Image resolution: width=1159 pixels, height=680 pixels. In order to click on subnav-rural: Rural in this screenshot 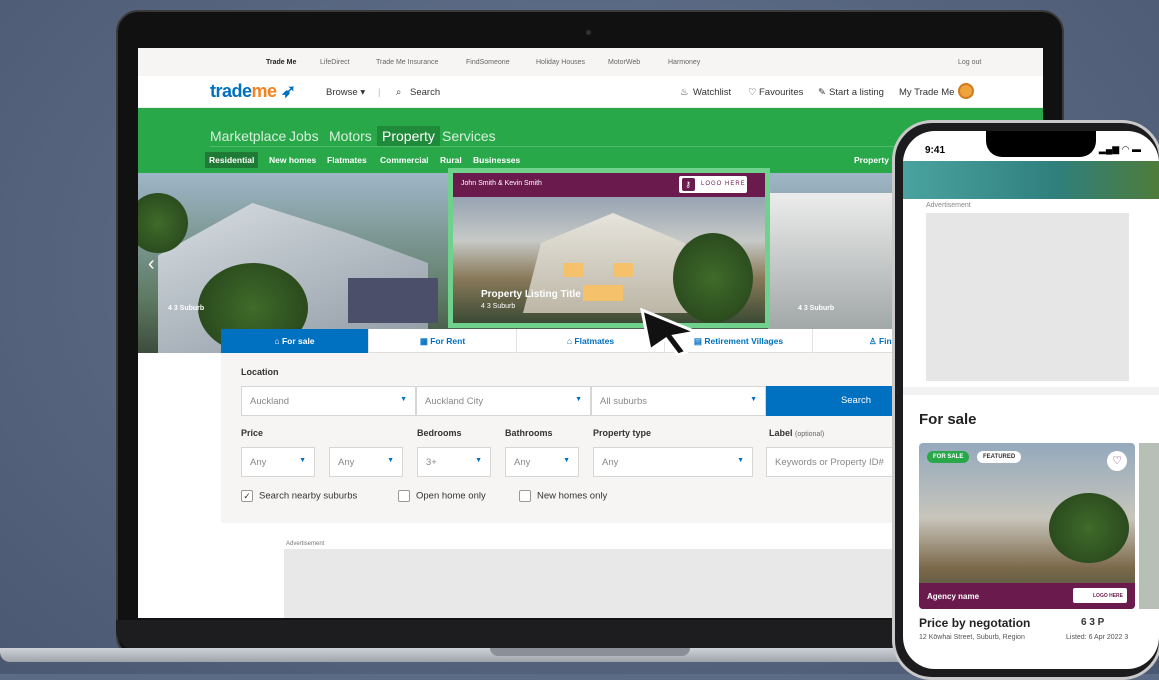, I will do `click(451, 160)`.